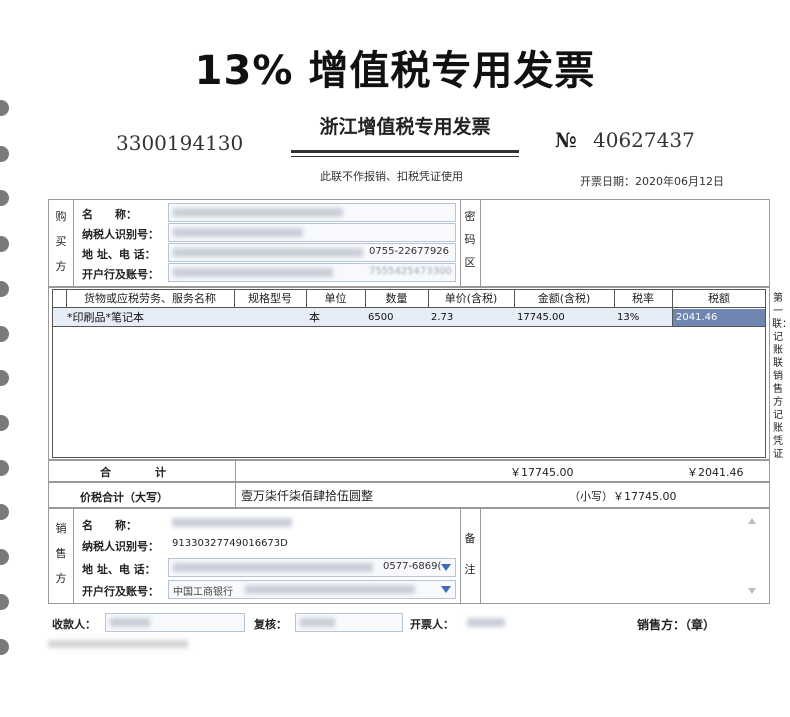 The height and width of the screenshot is (717, 790). I want to click on drawer-field, so click(516, 622).